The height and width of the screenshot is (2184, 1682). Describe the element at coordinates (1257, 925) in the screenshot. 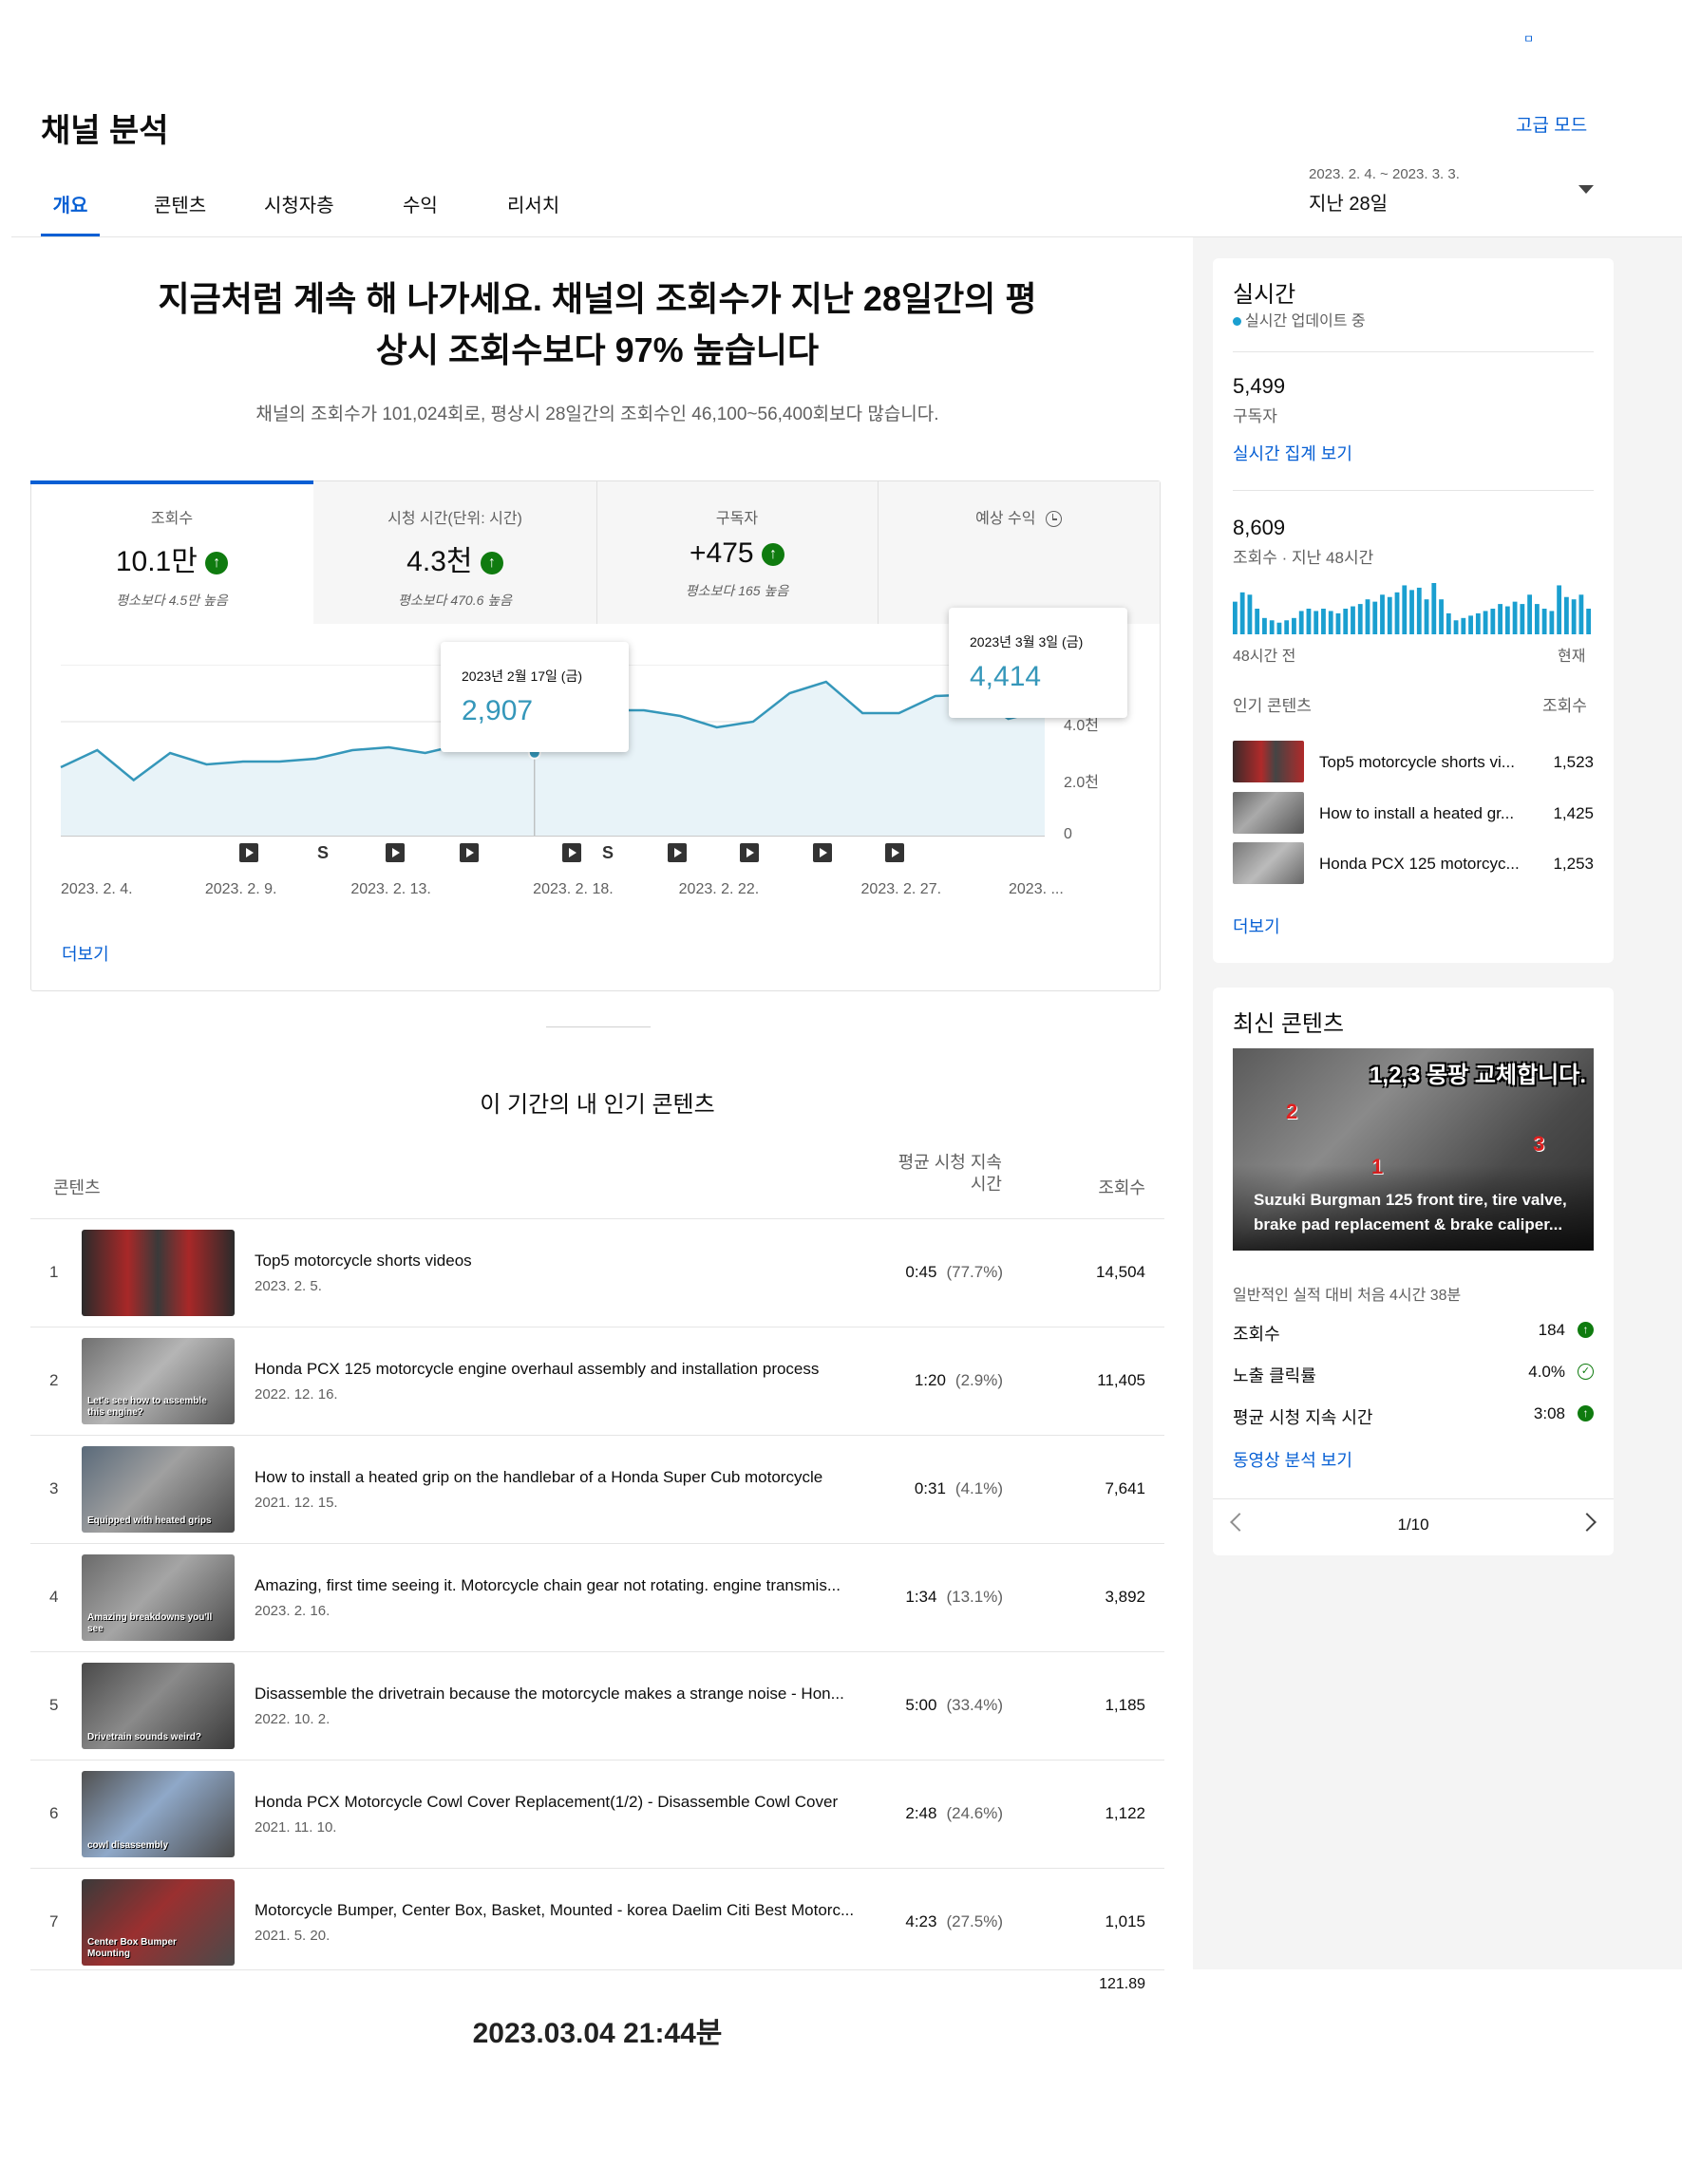

I see `popular-more-link: 더보기` at that location.